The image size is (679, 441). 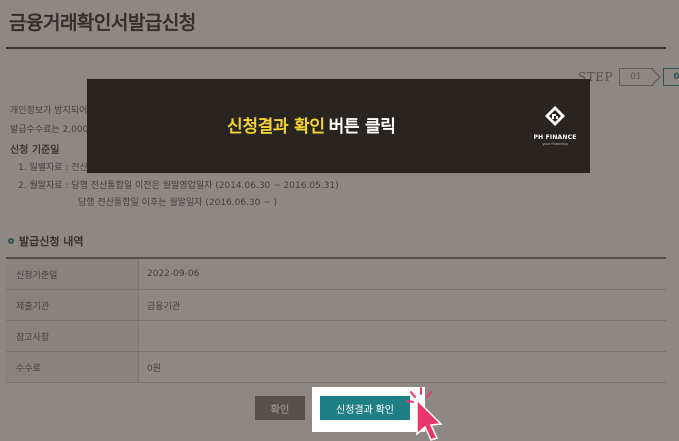 What do you see at coordinates (365, 408) in the screenshot?
I see `check-result-button: 신청결과 확인` at bounding box center [365, 408].